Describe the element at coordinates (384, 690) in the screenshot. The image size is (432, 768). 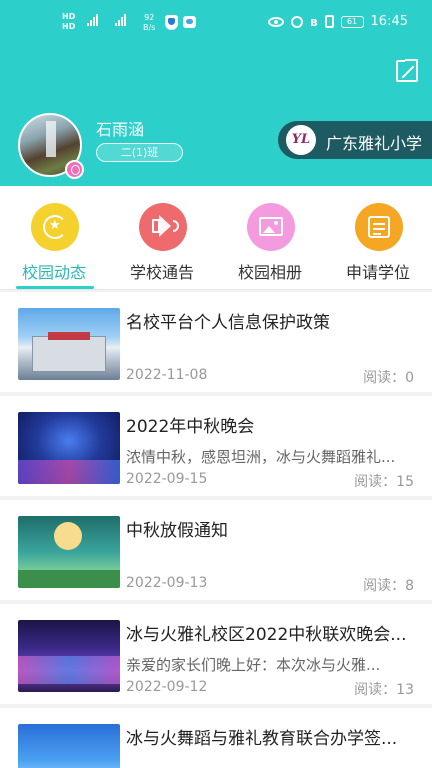
I see `news-read-count: 阅读：13` at that location.